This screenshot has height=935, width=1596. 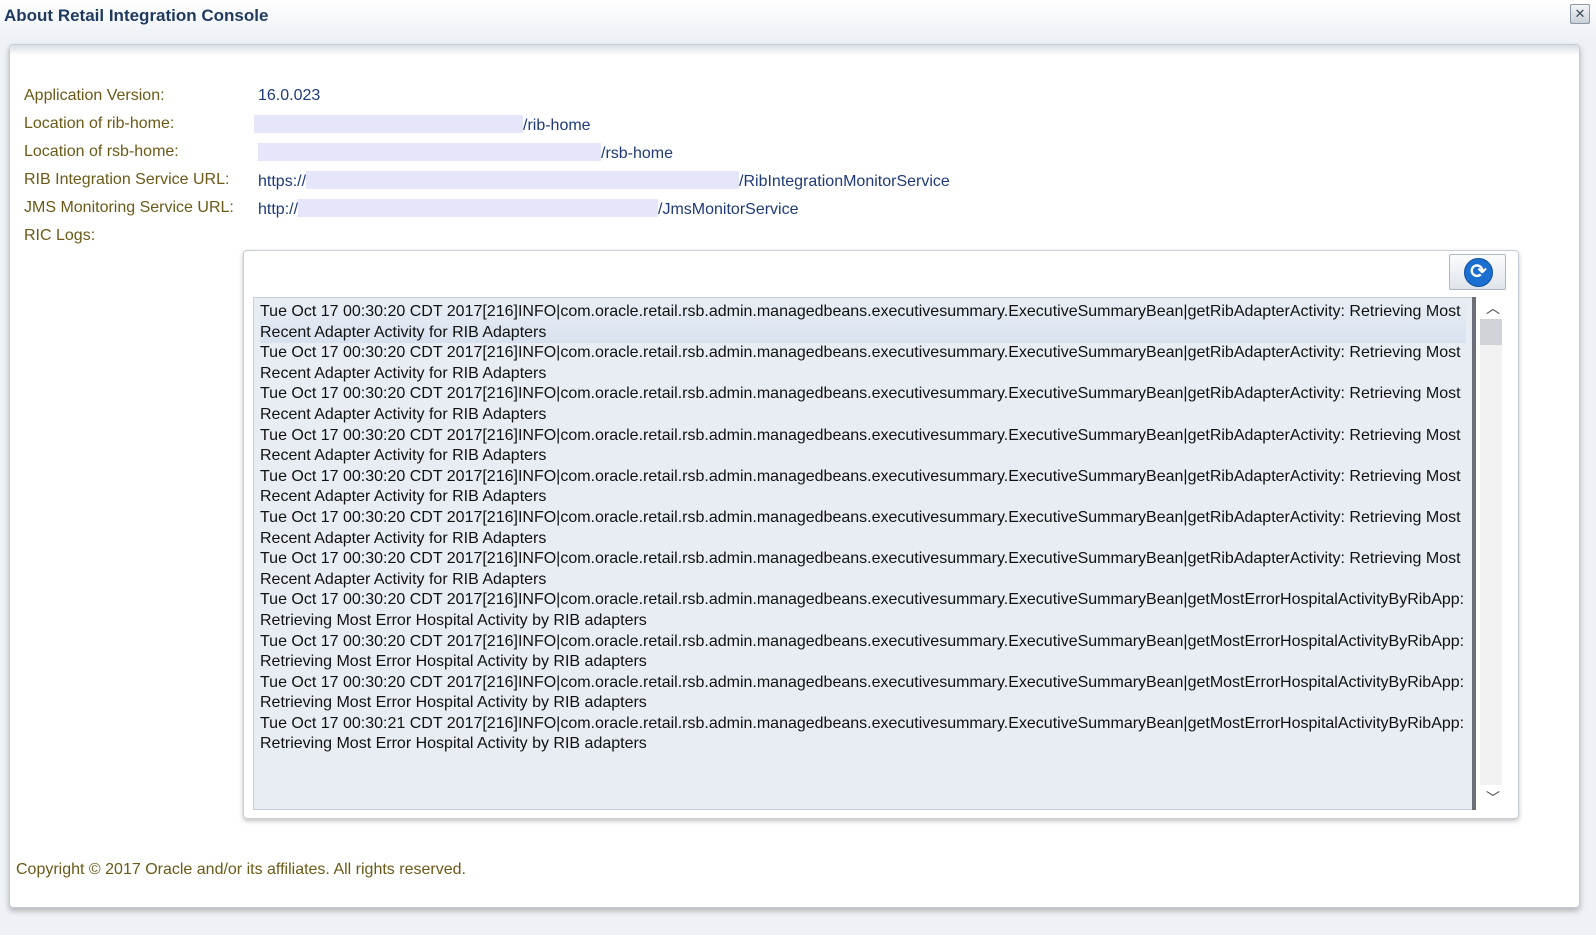 I want to click on rsb-home-label: Location of rsb-home:, so click(x=101, y=151).